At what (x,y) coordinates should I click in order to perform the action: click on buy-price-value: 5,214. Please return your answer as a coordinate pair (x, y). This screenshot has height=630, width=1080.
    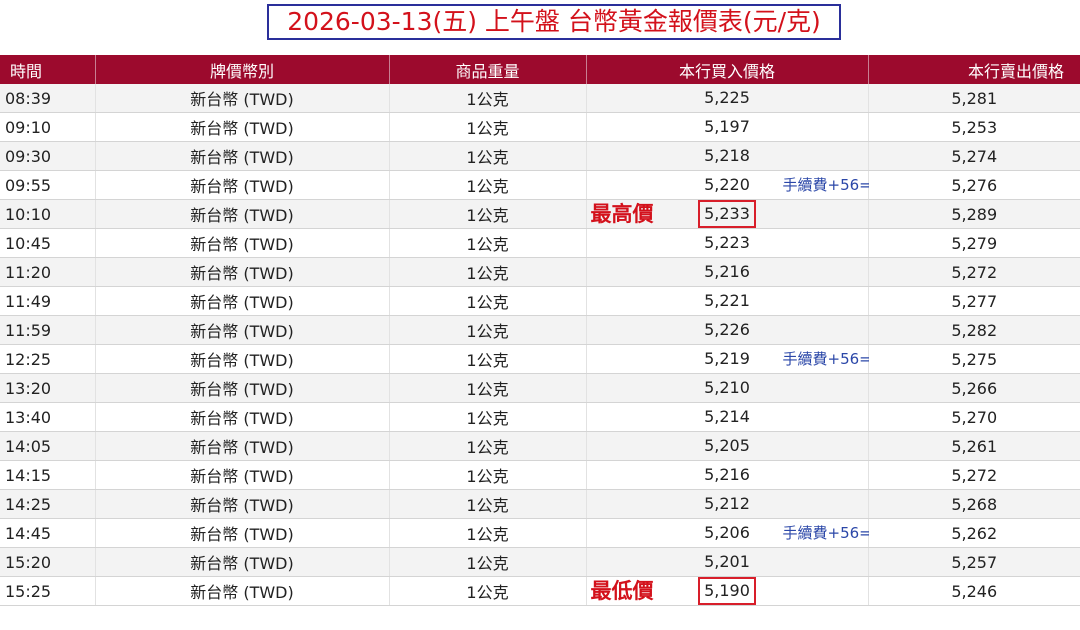
    Looking at the image, I should click on (727, 416).